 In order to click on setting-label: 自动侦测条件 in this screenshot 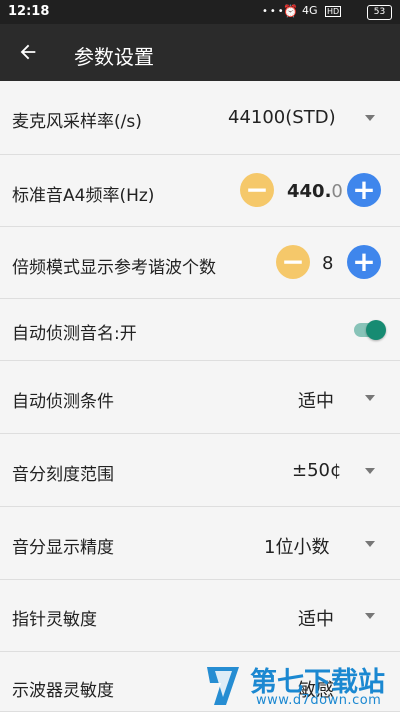, I will do `click(63, 402)`.